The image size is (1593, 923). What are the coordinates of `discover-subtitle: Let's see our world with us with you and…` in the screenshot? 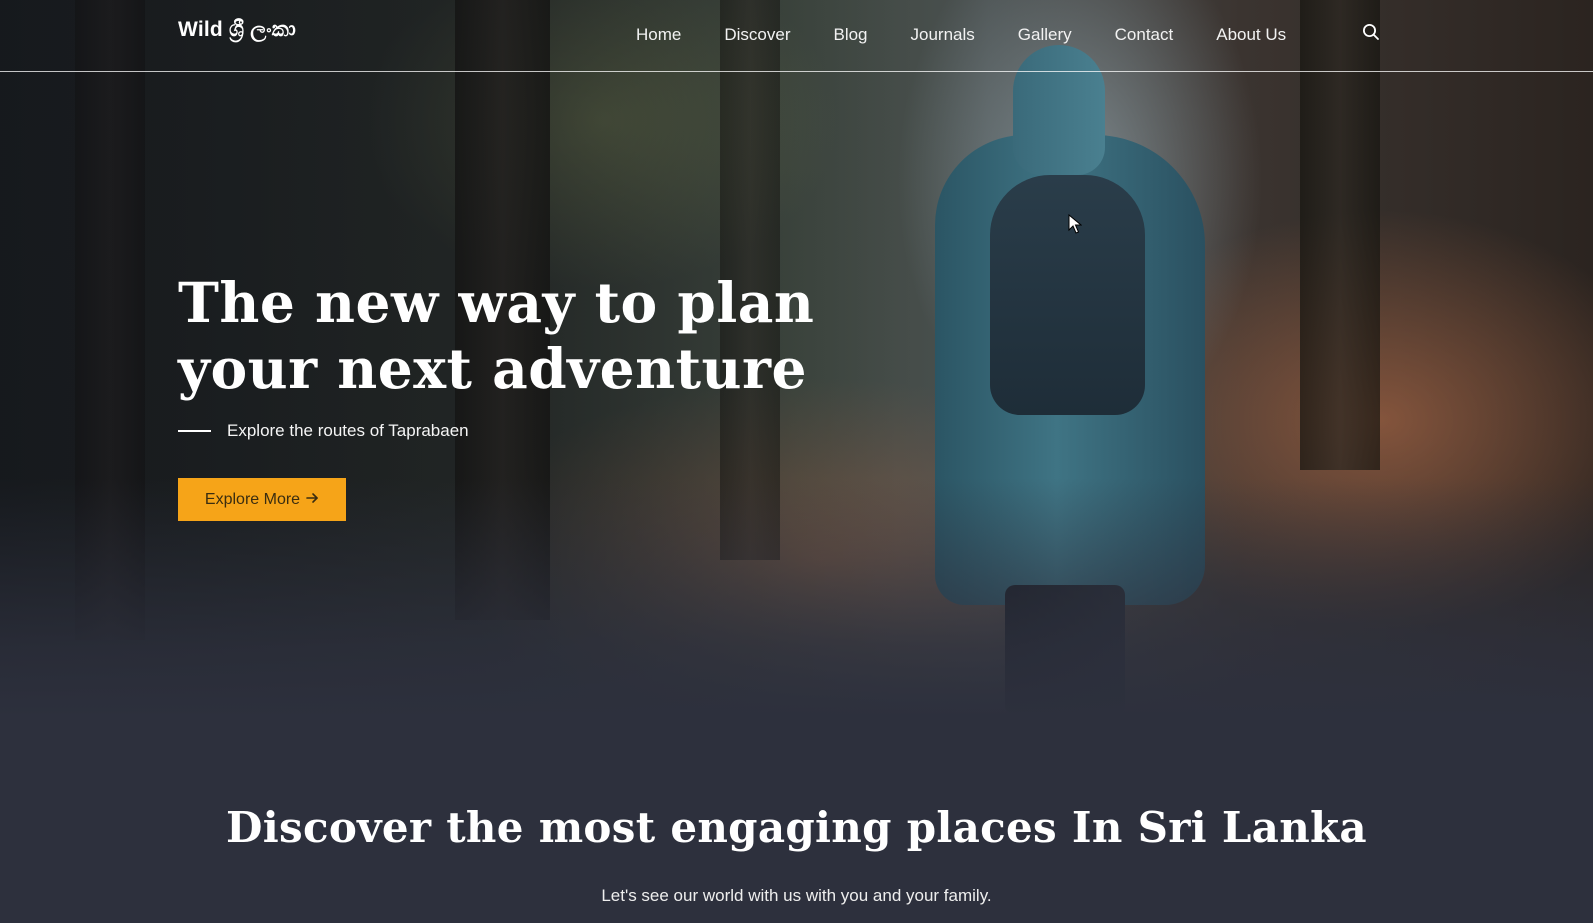 It's located at (796, 895).